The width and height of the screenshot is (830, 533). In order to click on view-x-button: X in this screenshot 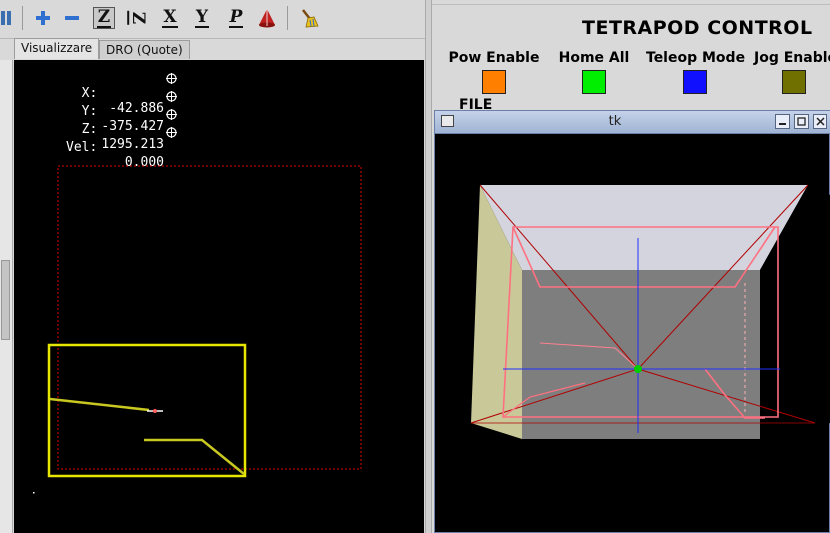, I will do `click(170, 18)`.